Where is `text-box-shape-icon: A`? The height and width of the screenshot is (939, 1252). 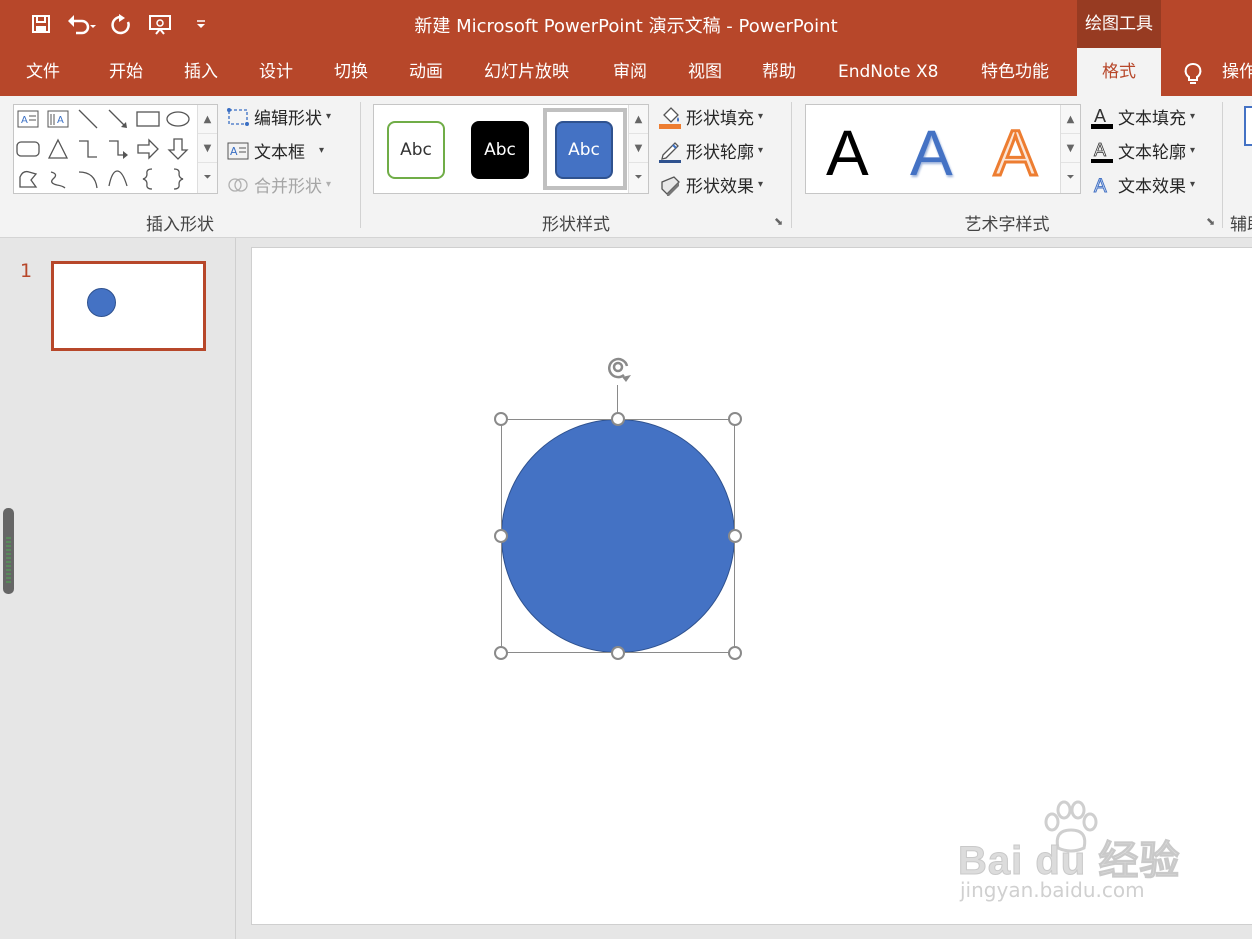
text-box-shape-icon: A is located at coordinates (28, 119).